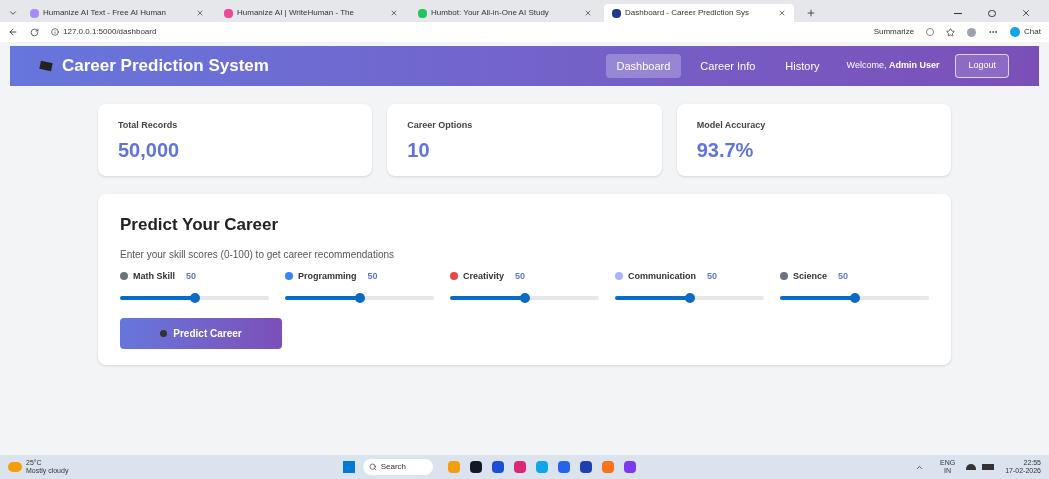  Describe the element at coordinates (200, 225) in the screenshot. I see `section-title: Predict Your Career` at that location.